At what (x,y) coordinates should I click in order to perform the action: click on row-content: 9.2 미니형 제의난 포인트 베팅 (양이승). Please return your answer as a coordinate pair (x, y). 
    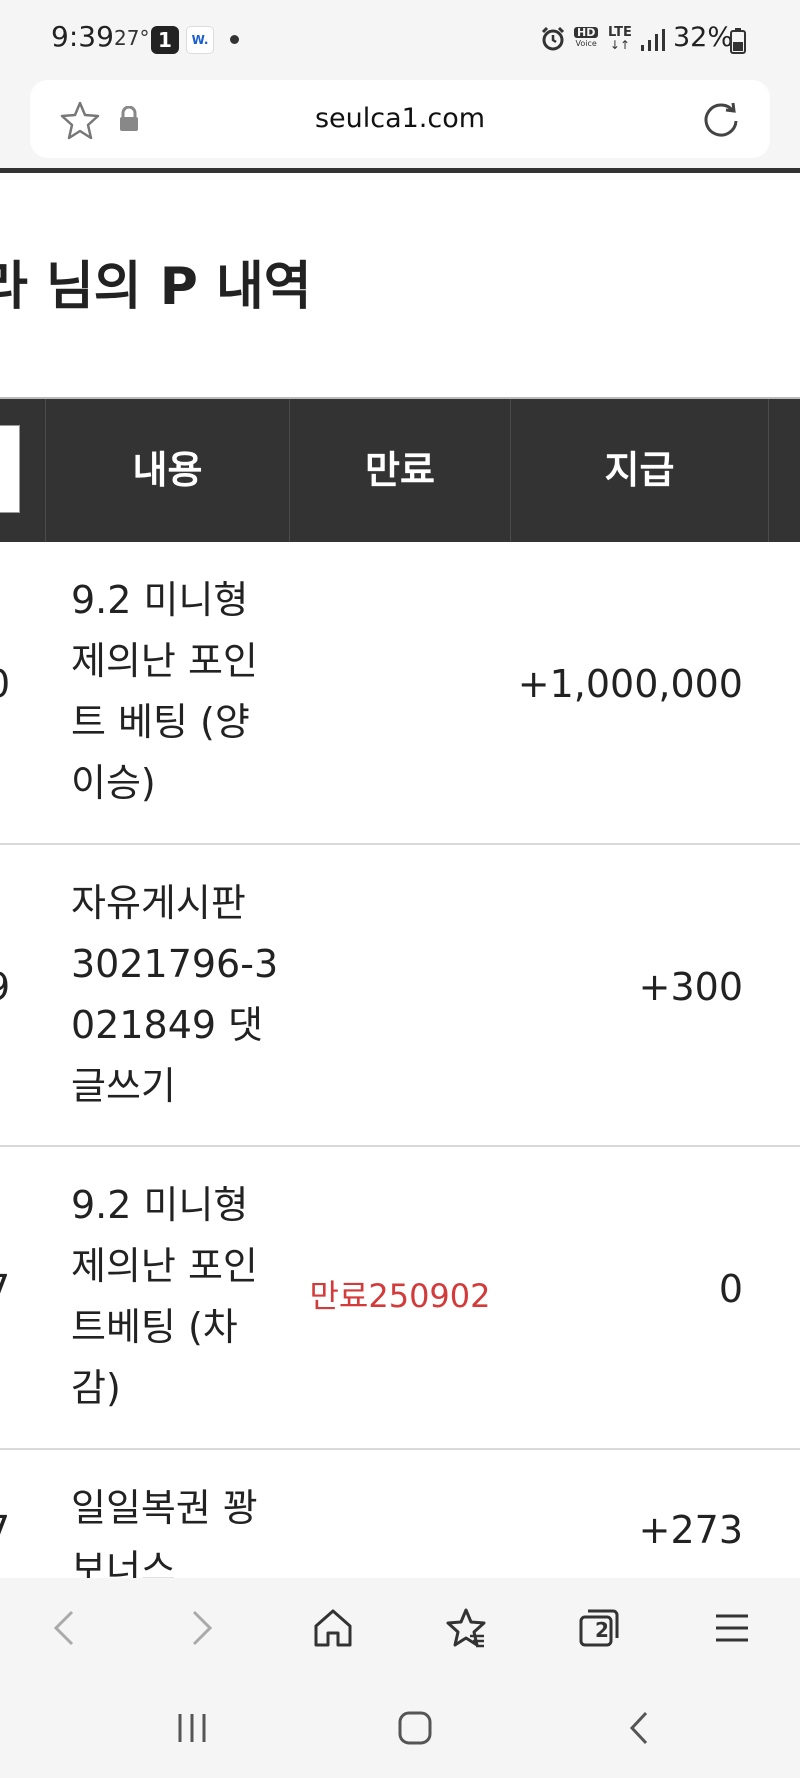
    Looking at the image, I should click on (164, 691).